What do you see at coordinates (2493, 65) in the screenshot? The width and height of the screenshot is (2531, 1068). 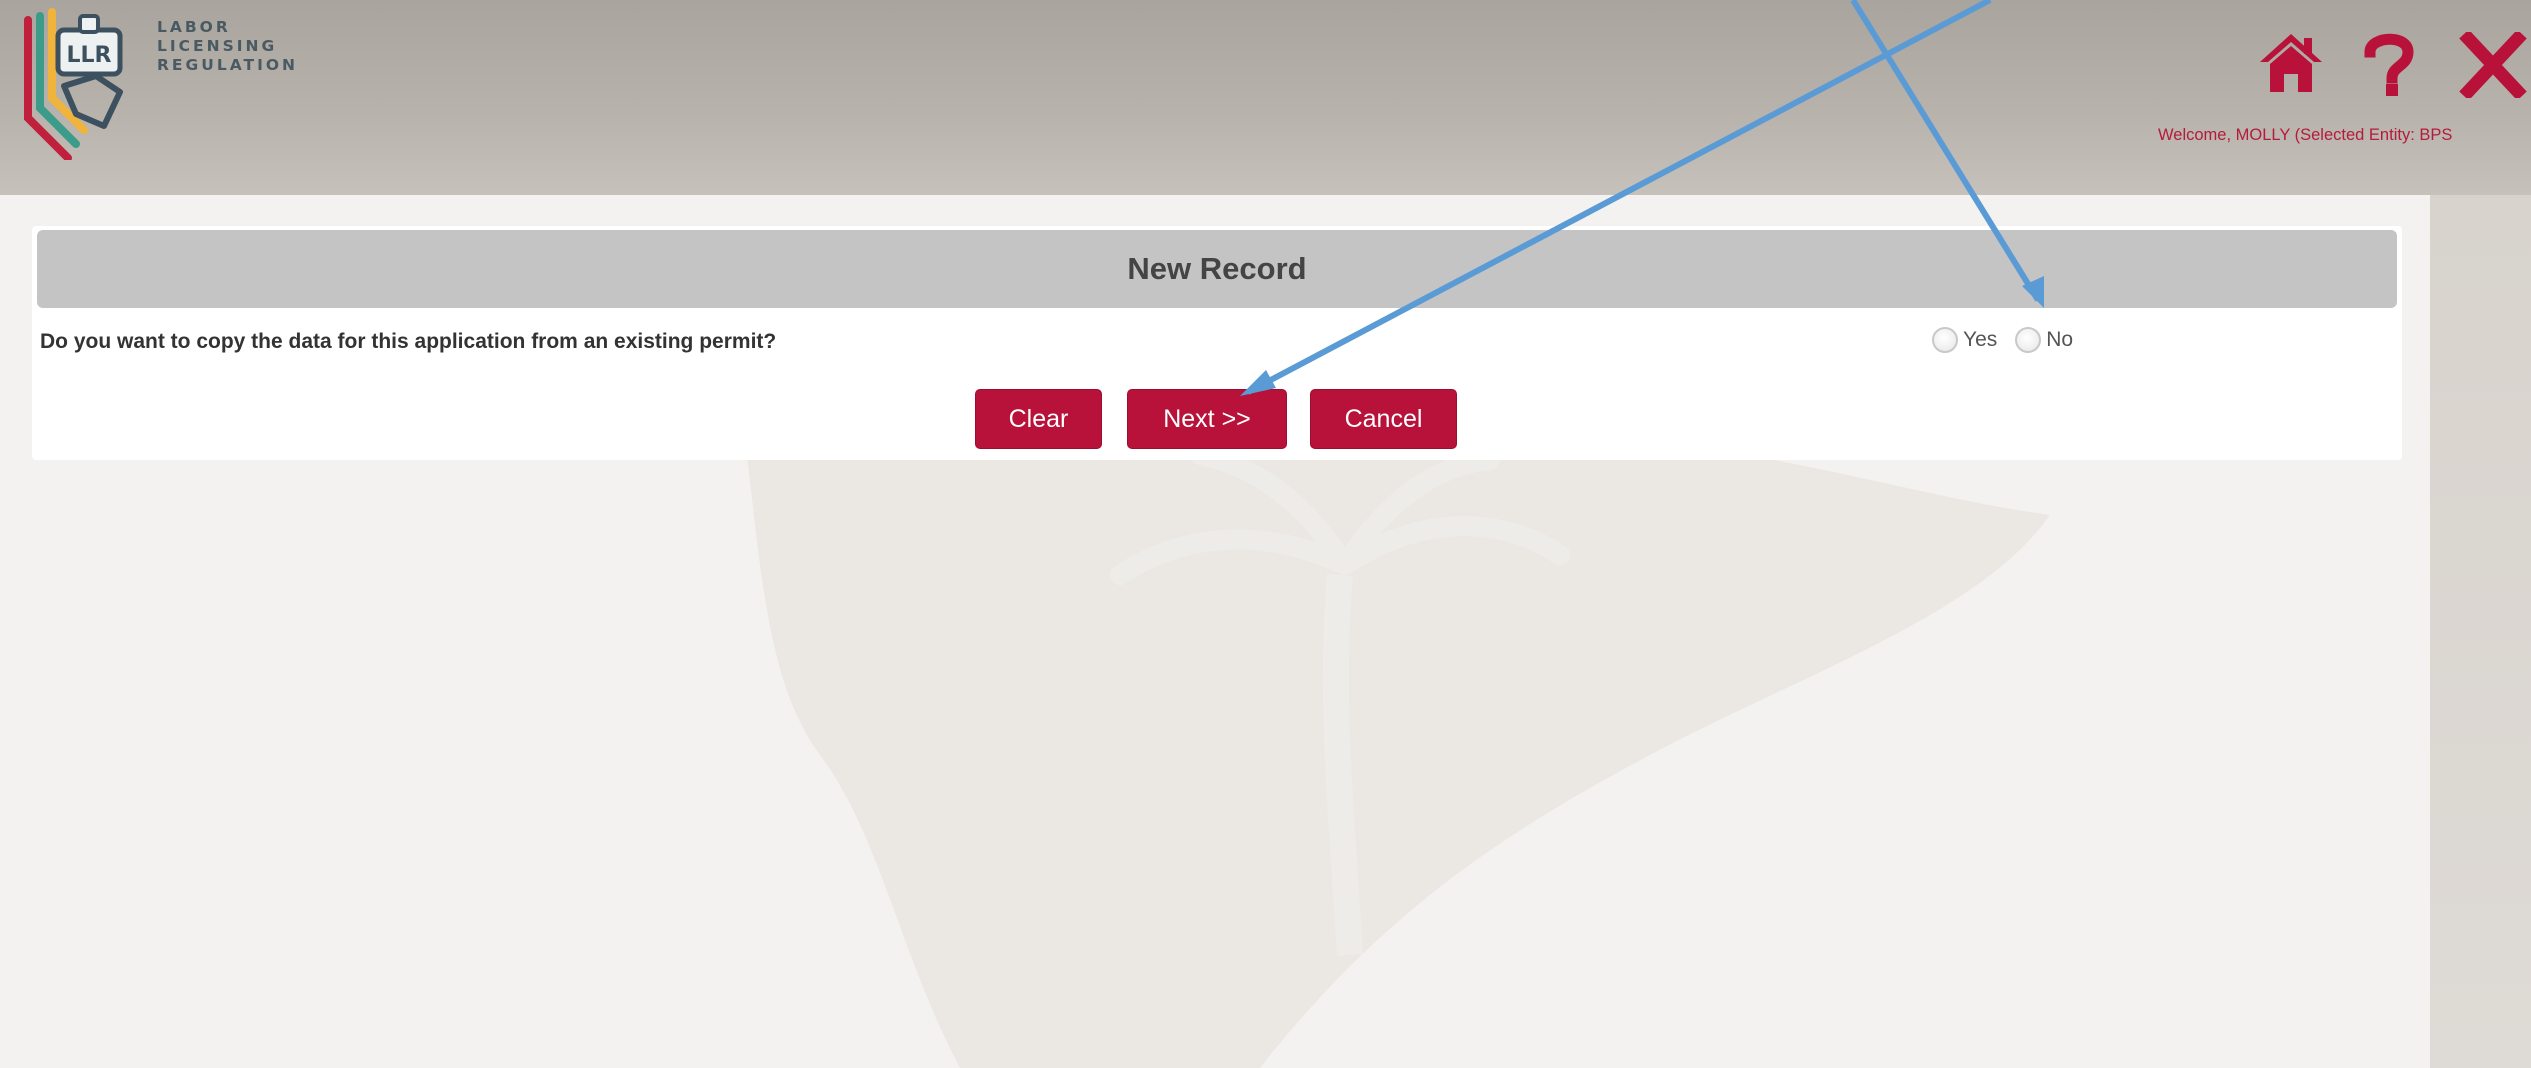 I see `close-icon` at bounding box center [2493, 65].